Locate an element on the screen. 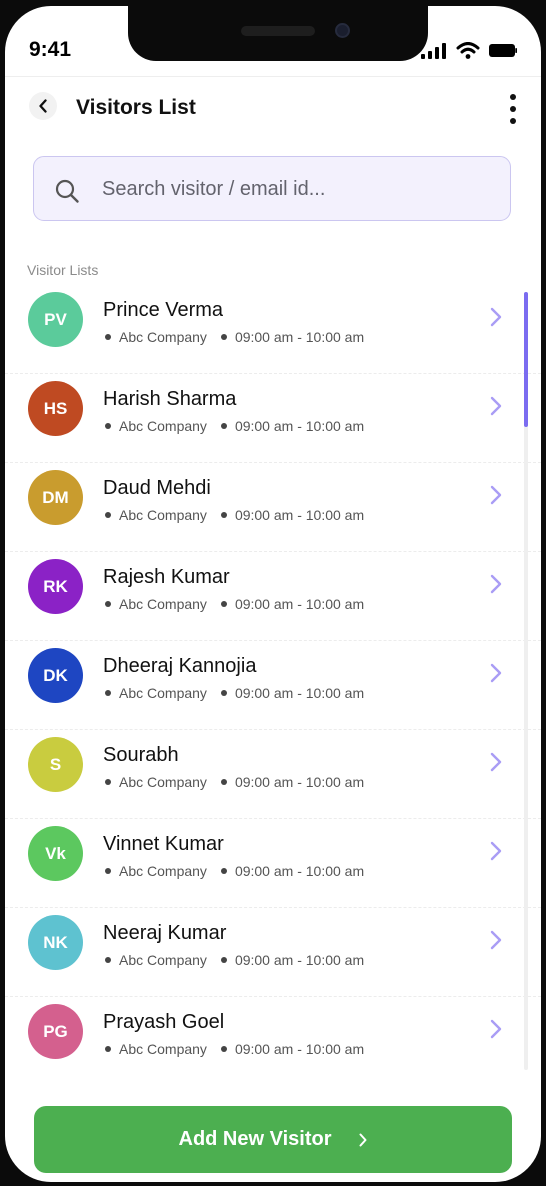 Image resolution: width=546 pixels, height=1186 pixels. section-label: Visitor Lists is located at coordinates (63, 270).